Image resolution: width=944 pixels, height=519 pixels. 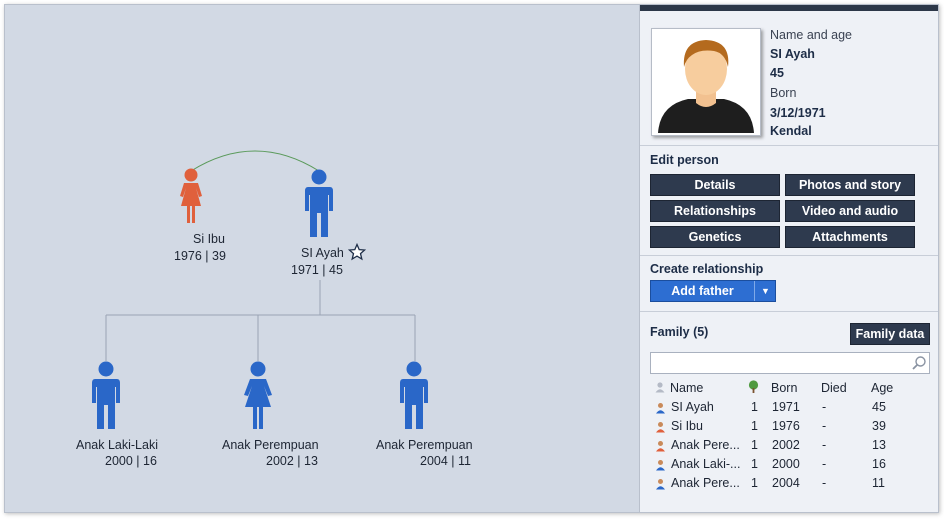 I want to click on table-row: Si Ibu 1 1976 - 39, so click(x=789, y=428).